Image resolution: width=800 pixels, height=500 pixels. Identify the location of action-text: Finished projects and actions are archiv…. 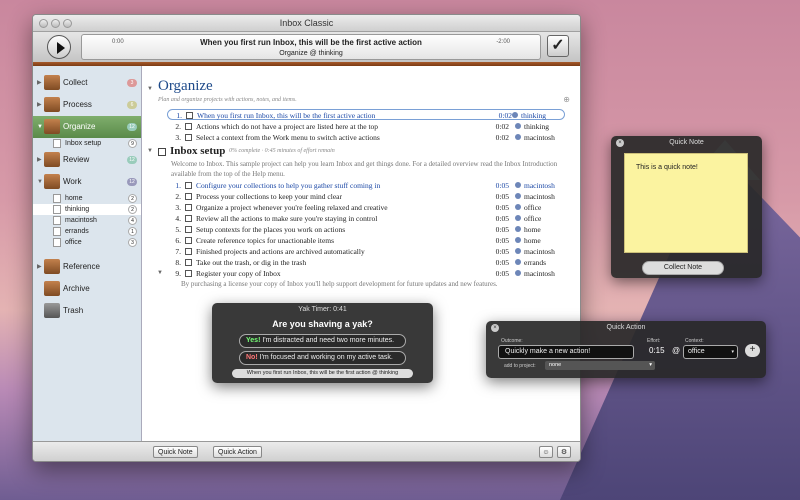
(280, 251).